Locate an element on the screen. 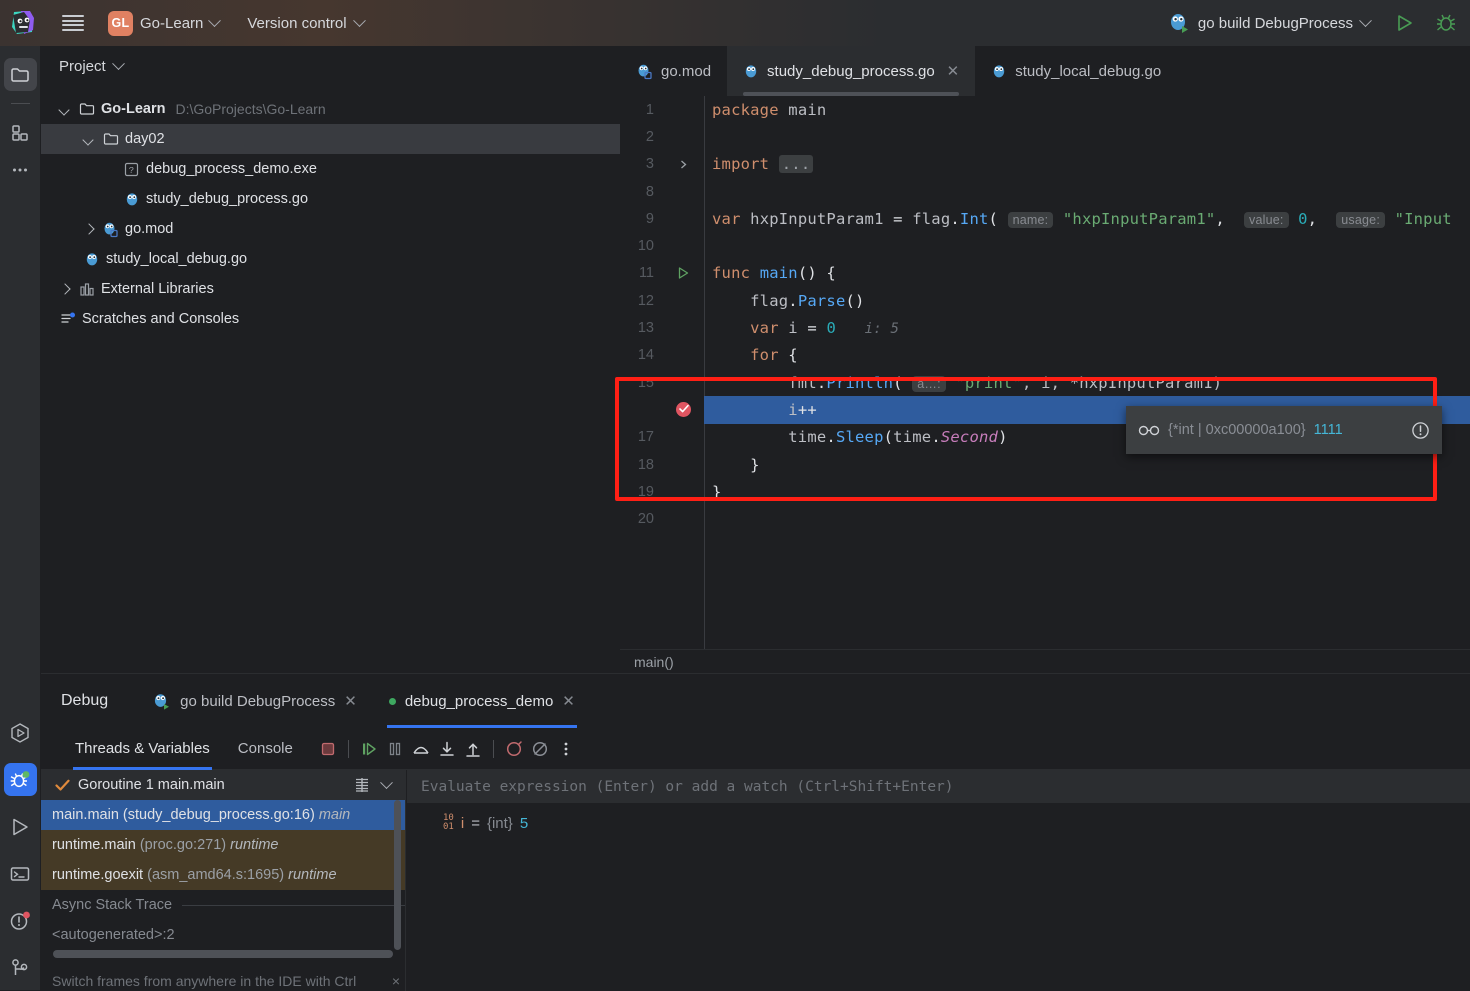 The image size is (1470, 991). code-line: 13 var i = 0 i: 5 is located at coordinates (1045, 327).